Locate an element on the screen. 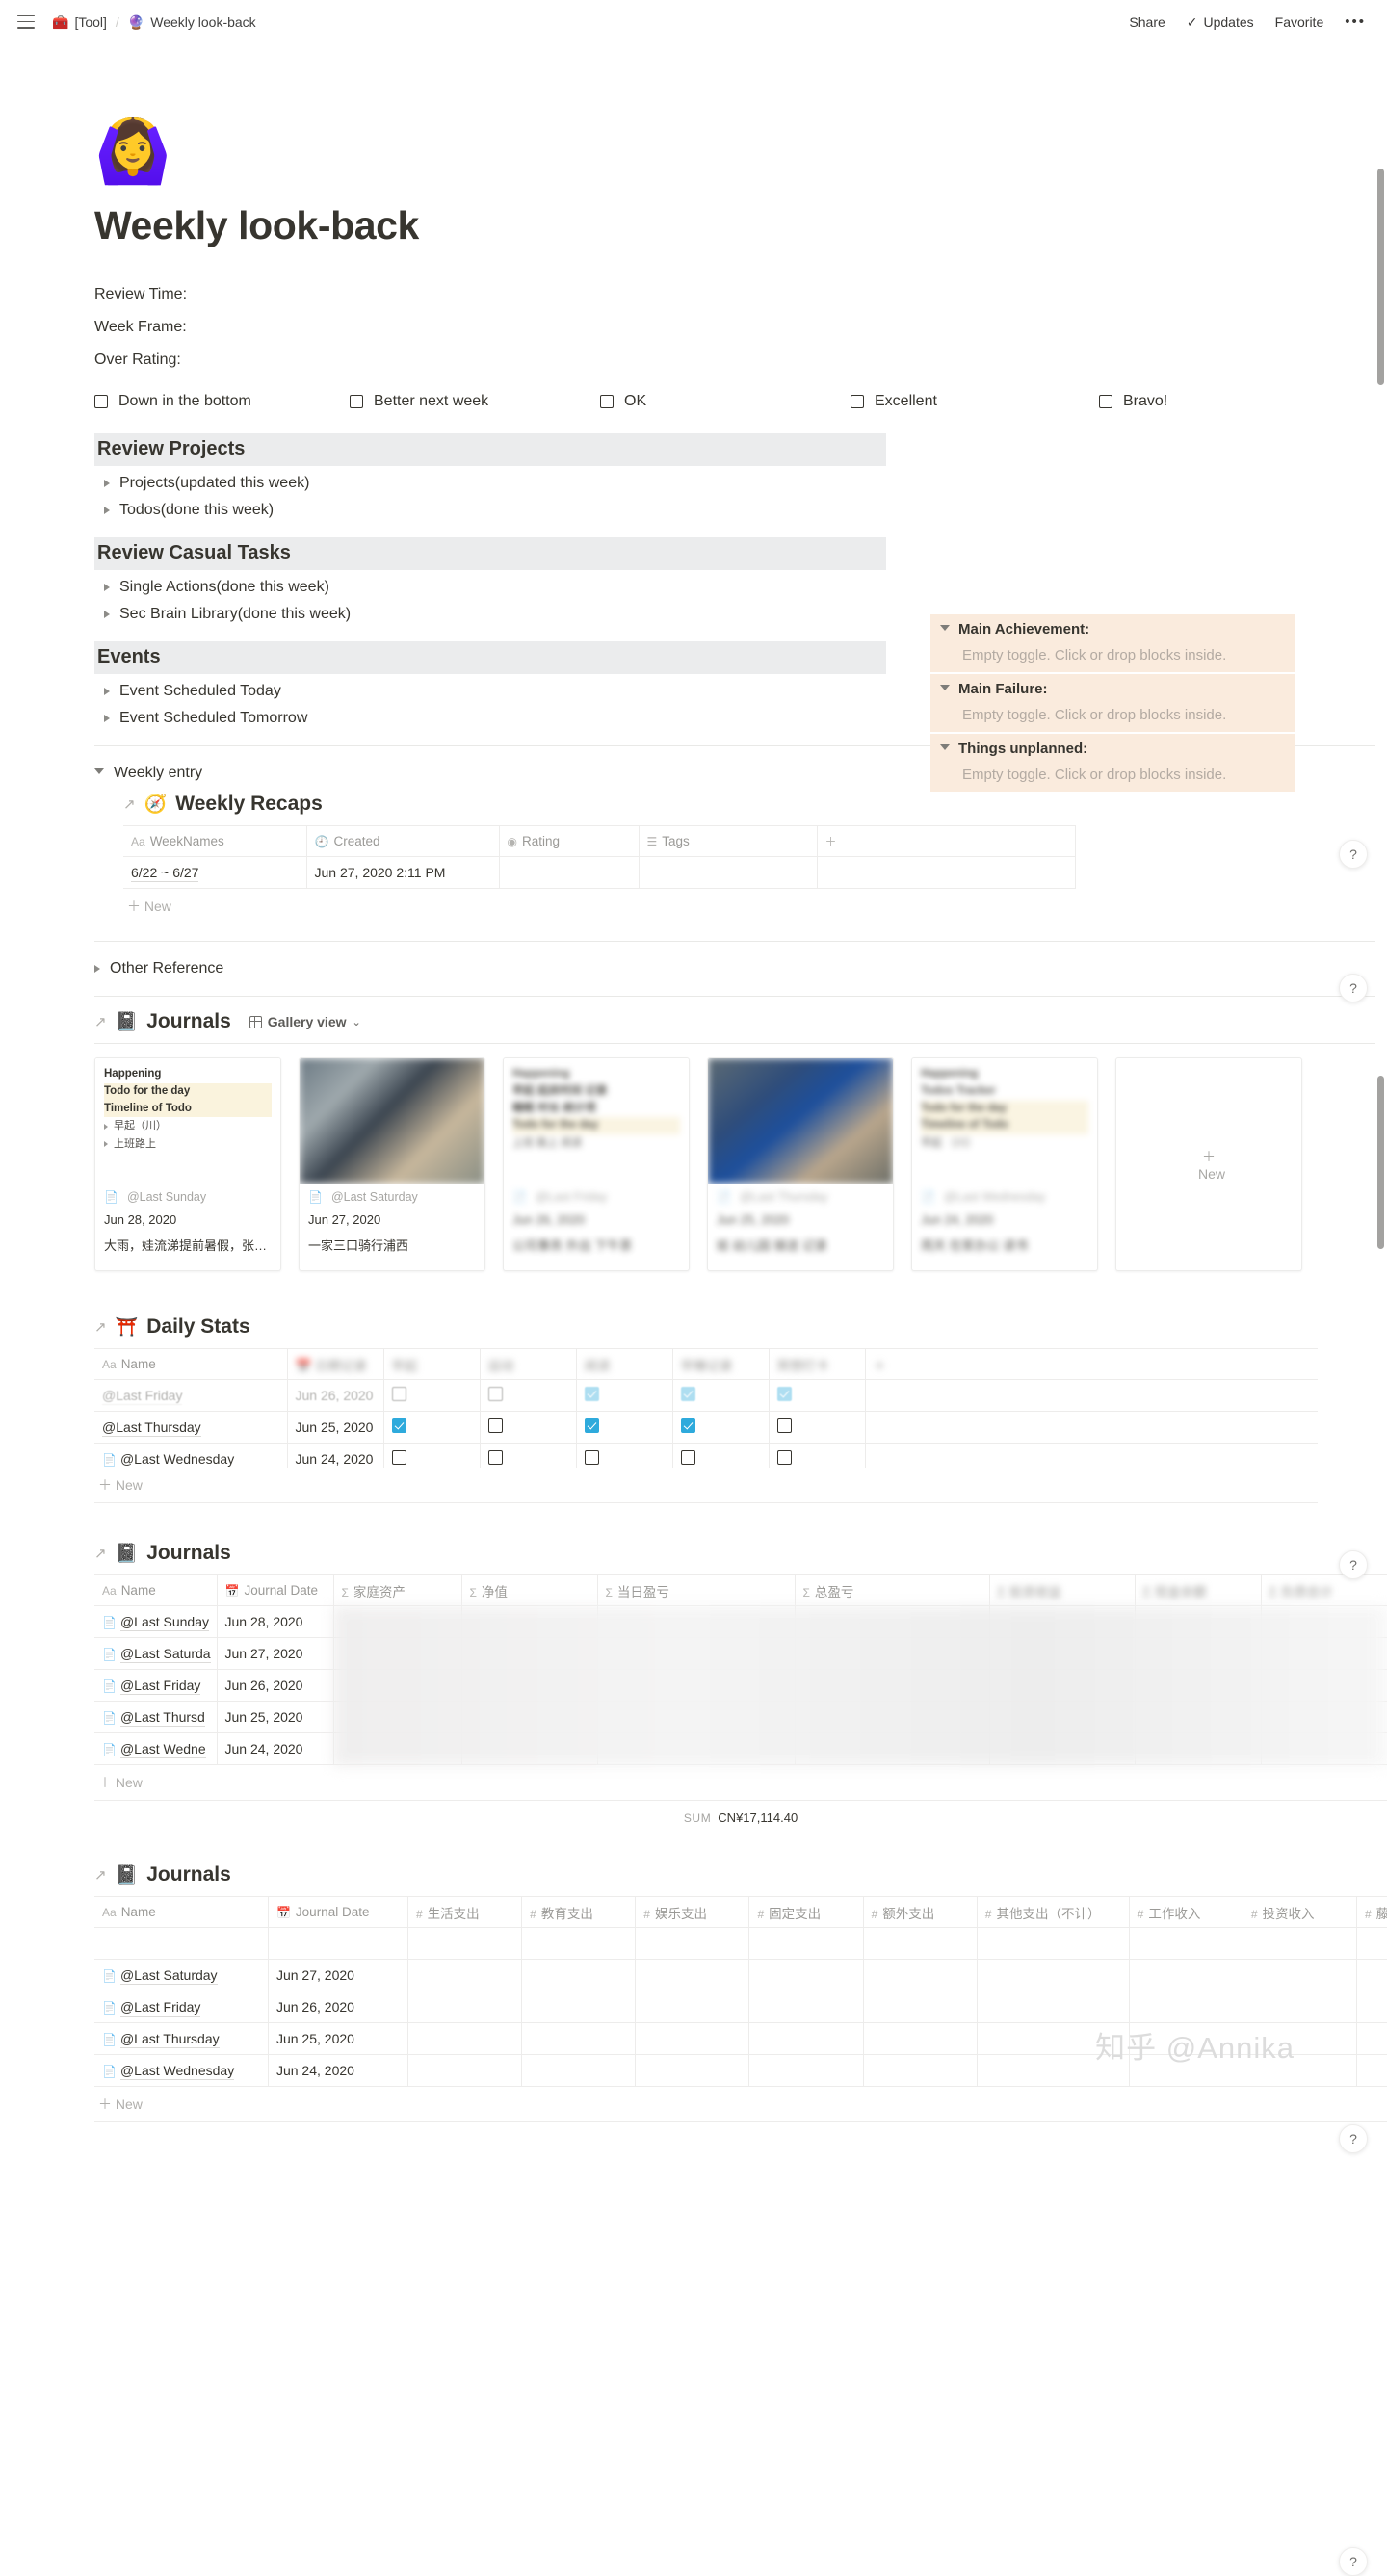 The width and height of the screenshot is (1387, 2576). updates-button: ✓ Updates is located at coordinates (1220, 22).